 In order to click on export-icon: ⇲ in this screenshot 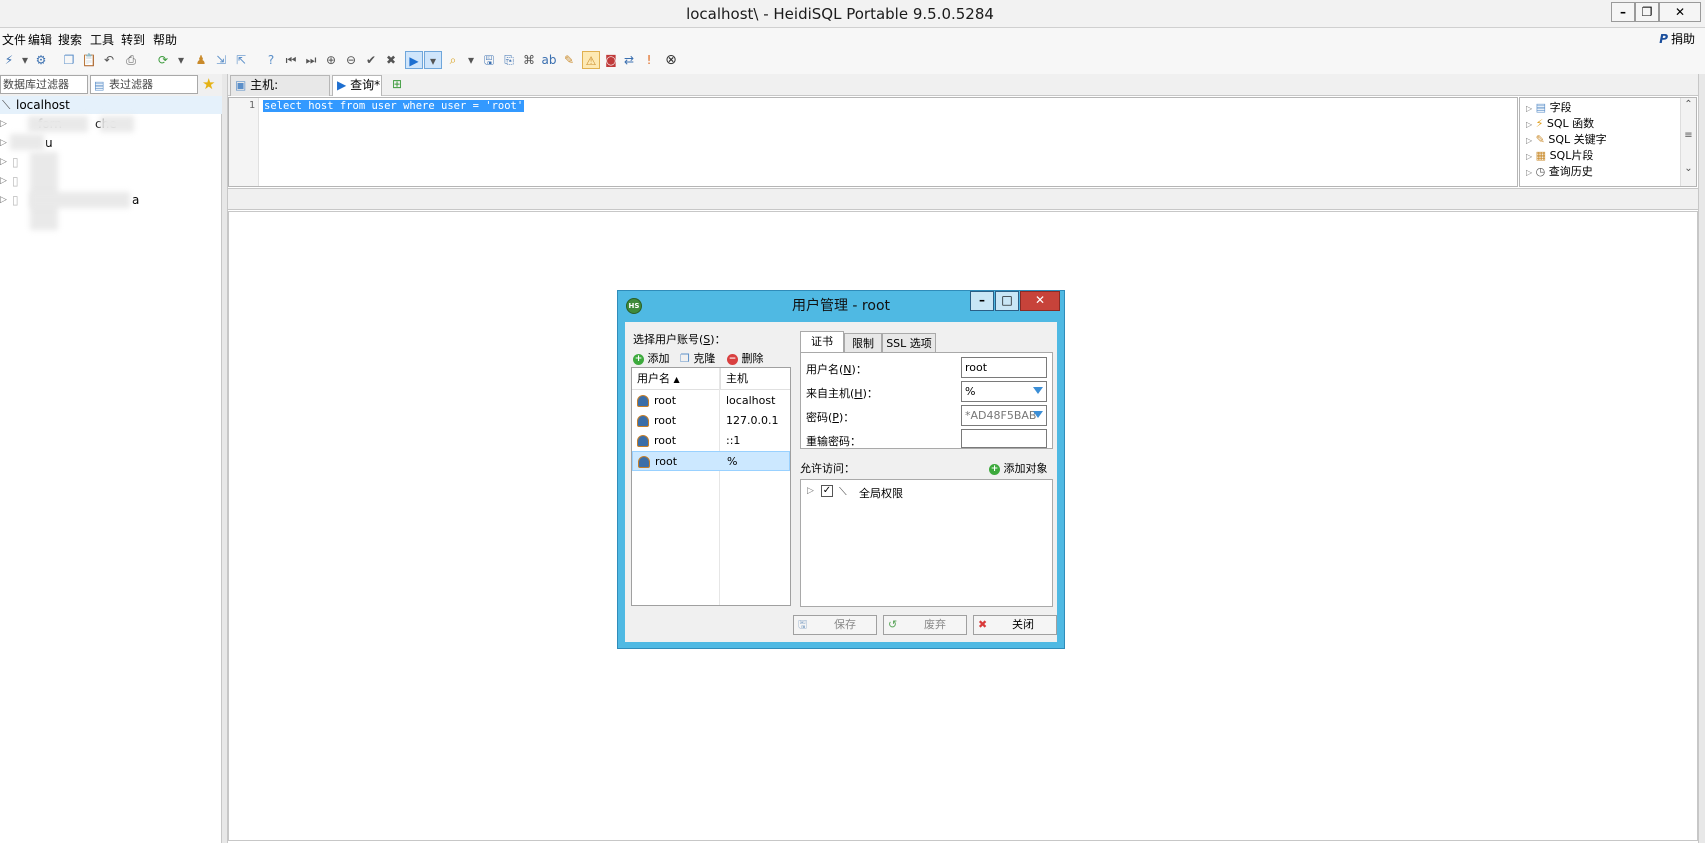, I will do `click(221, 60)`.